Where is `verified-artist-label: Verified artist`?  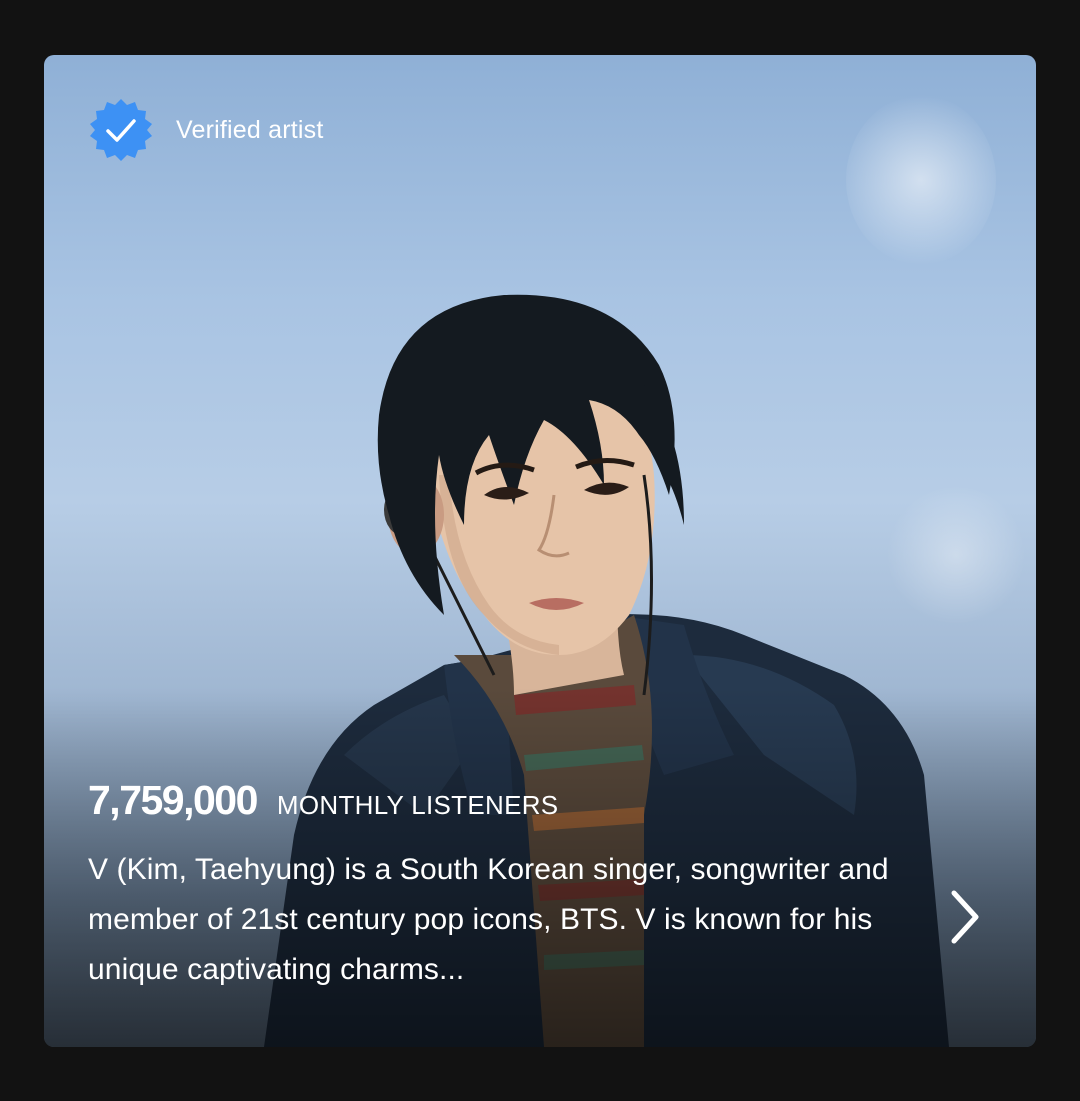 verified-artist-label: Verified artist is located at coordinates (250, 129).